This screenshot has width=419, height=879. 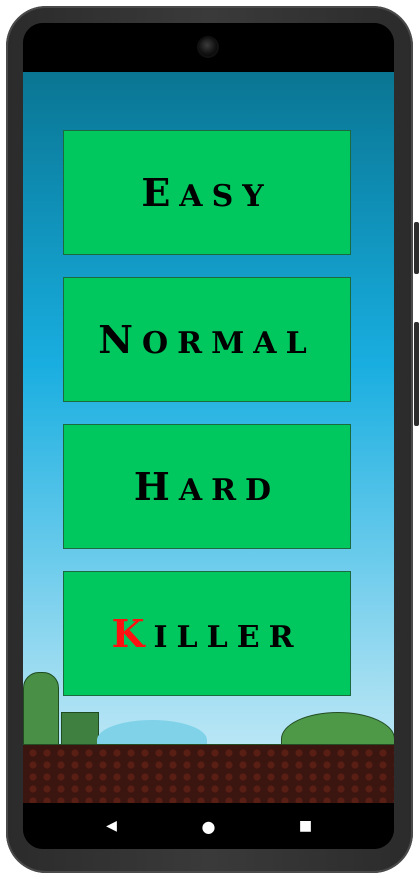 What do you see at coordinates (228, 637) in the screenshot?
I see `killer-rest: ILLER` at bounding box center [228, 637].